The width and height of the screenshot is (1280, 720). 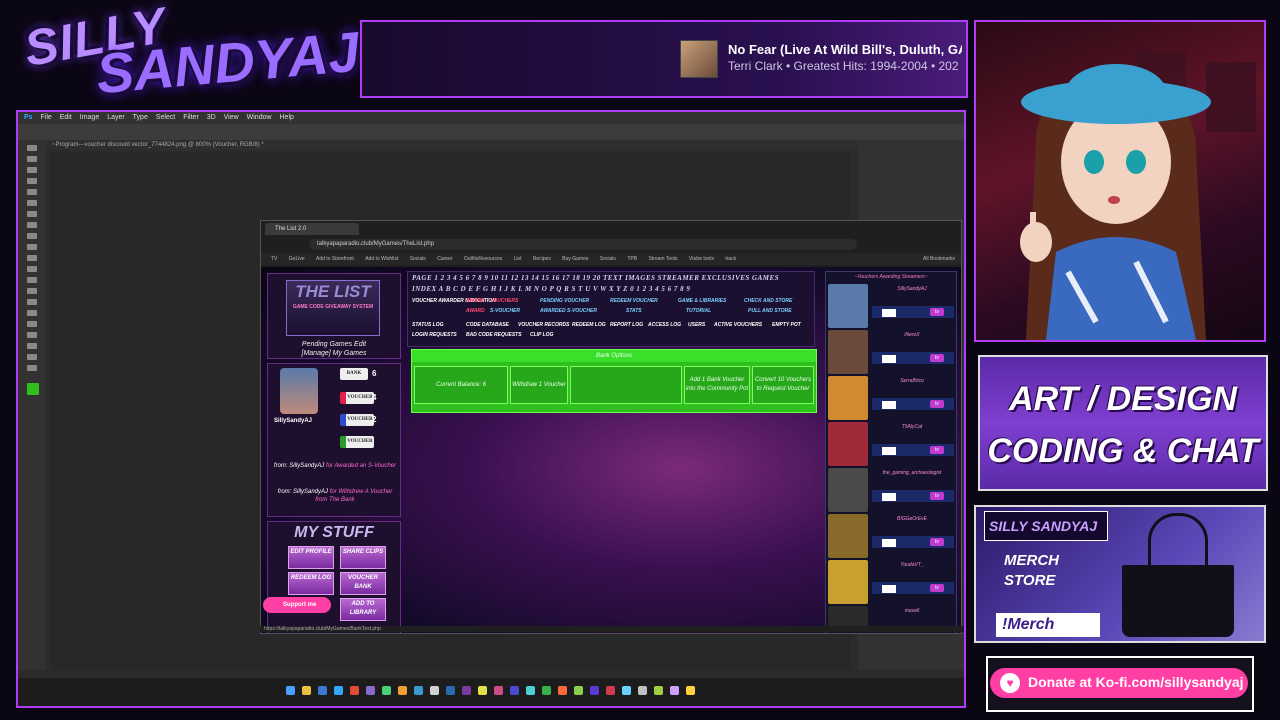 What do you see at coordinates (32, 258) in the screenshot?
I see `history-brush-icon` at bounding box center [32, 258].